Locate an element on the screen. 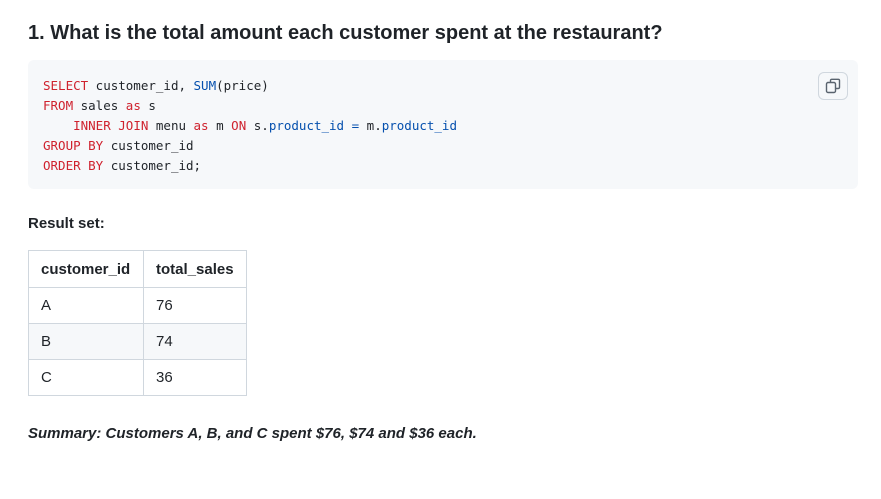 This screenshot has height=499, width=881. code-token: = is located at coordinates (355, 125).